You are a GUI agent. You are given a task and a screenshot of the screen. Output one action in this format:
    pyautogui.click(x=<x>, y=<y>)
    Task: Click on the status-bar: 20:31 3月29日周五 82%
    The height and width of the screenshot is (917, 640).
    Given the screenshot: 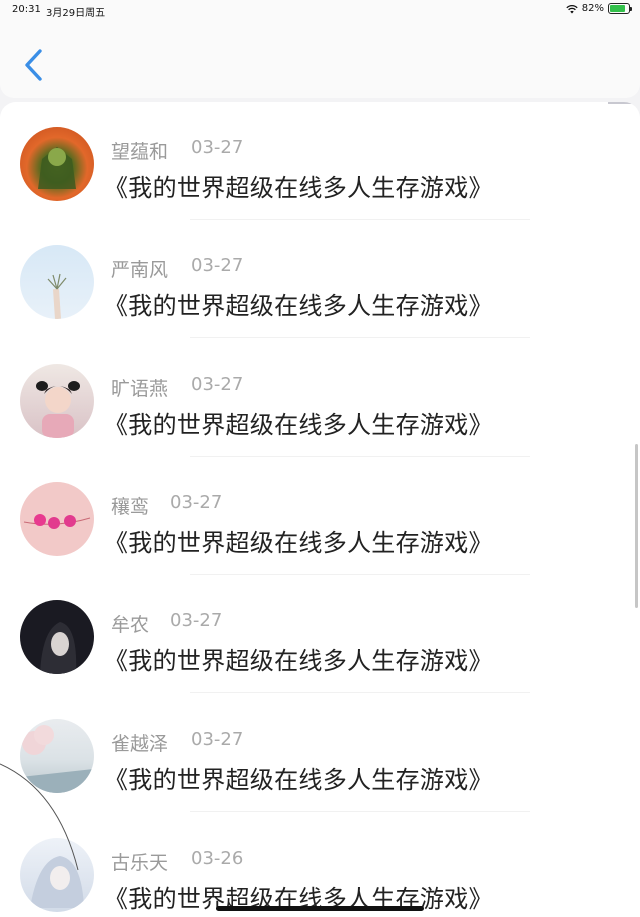 What is the action you would take?
    pyautogui.click(x=320, y=10)
    